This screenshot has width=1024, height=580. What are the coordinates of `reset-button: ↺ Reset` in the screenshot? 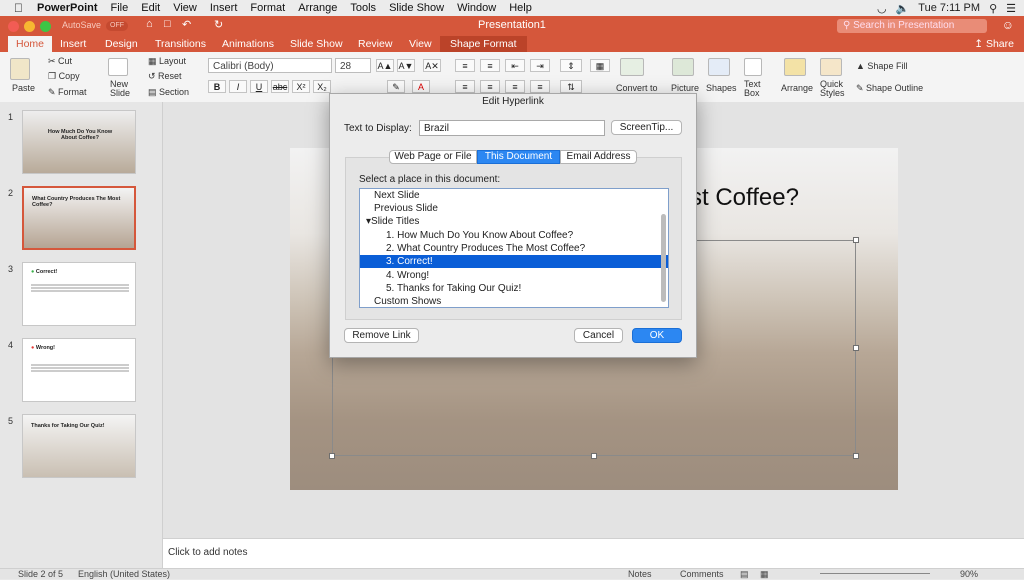 It's located at (165, 76).